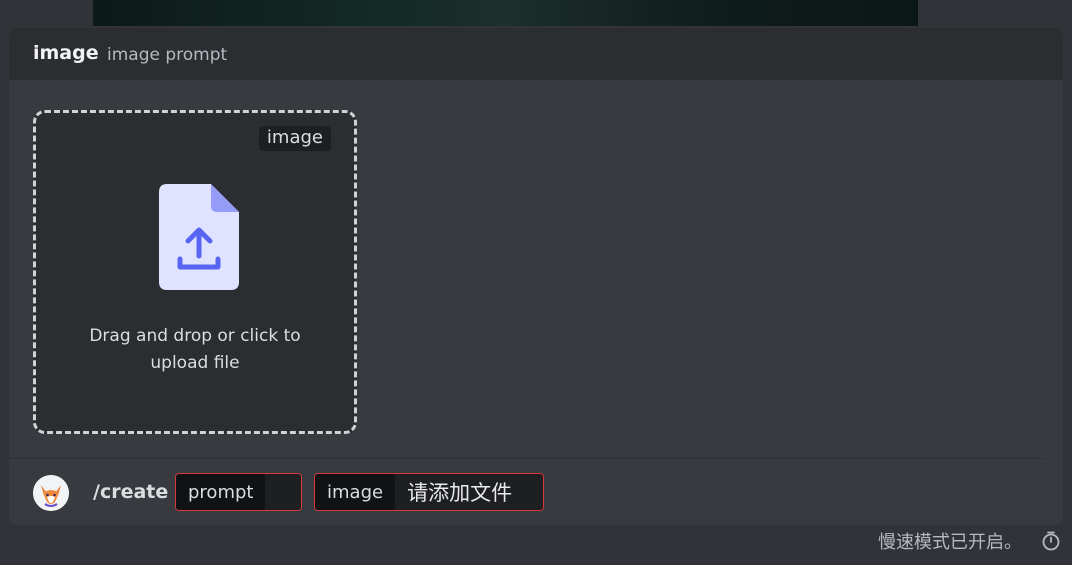 This screenshot has width=1072, height=565. Describe the element at coordinates (66, 53) in the screenshot. I see `panel-title: image` at that location.